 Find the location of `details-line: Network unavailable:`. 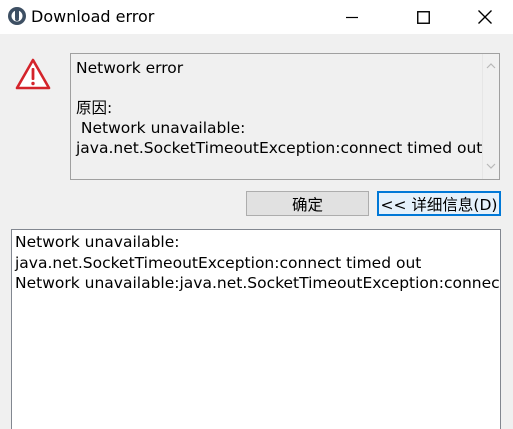

details-line: Network unavailable: is located at coordinates (97, 242).